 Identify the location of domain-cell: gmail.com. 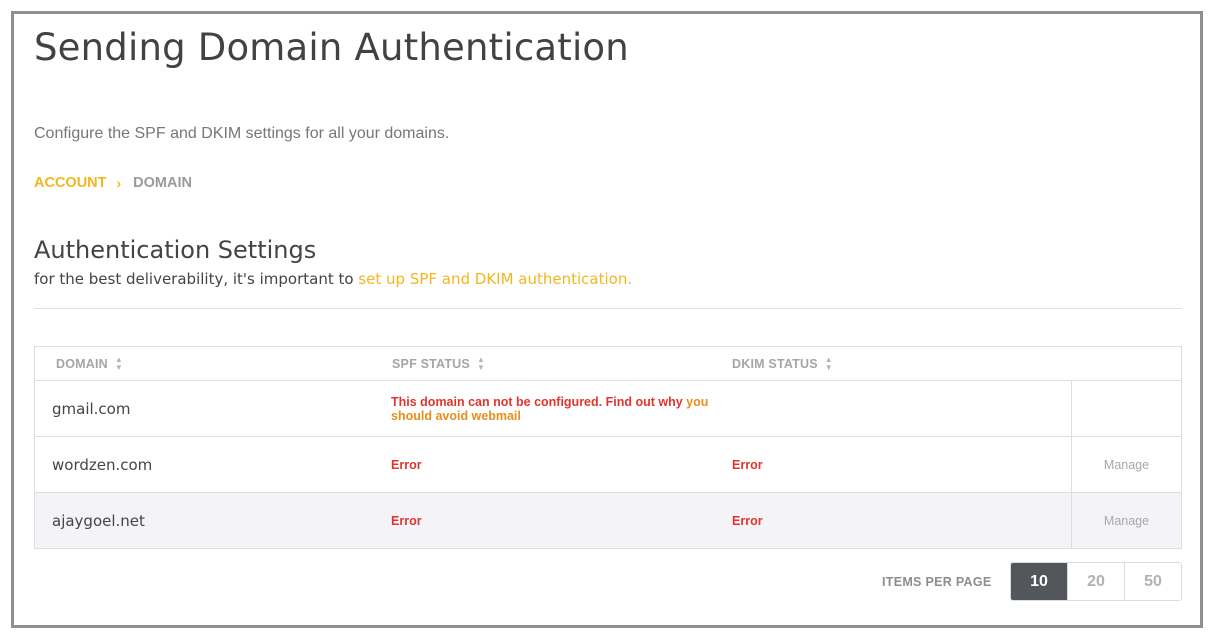
(91, 408).